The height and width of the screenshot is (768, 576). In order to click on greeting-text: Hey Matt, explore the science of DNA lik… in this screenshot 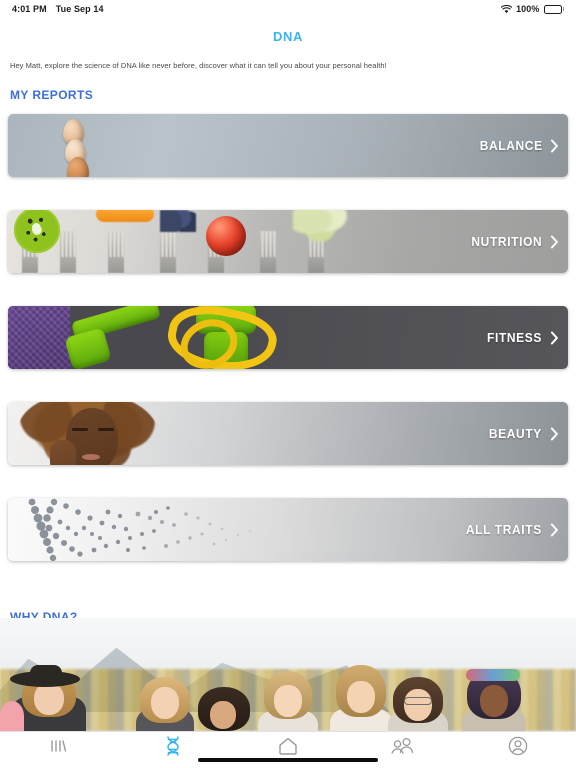, I will do `click(198, 65)`.